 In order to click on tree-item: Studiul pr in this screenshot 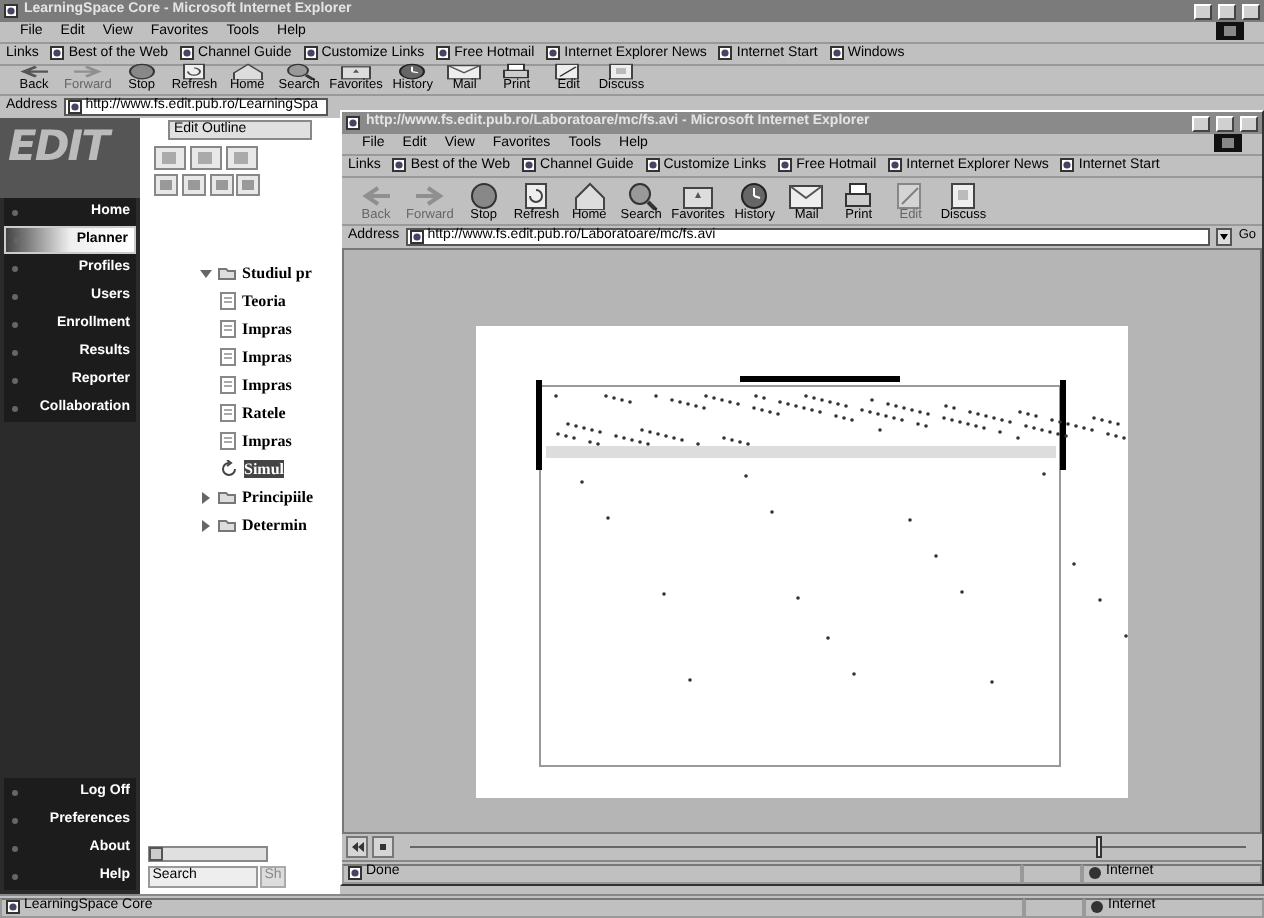, I will do `click(270, 273)`.